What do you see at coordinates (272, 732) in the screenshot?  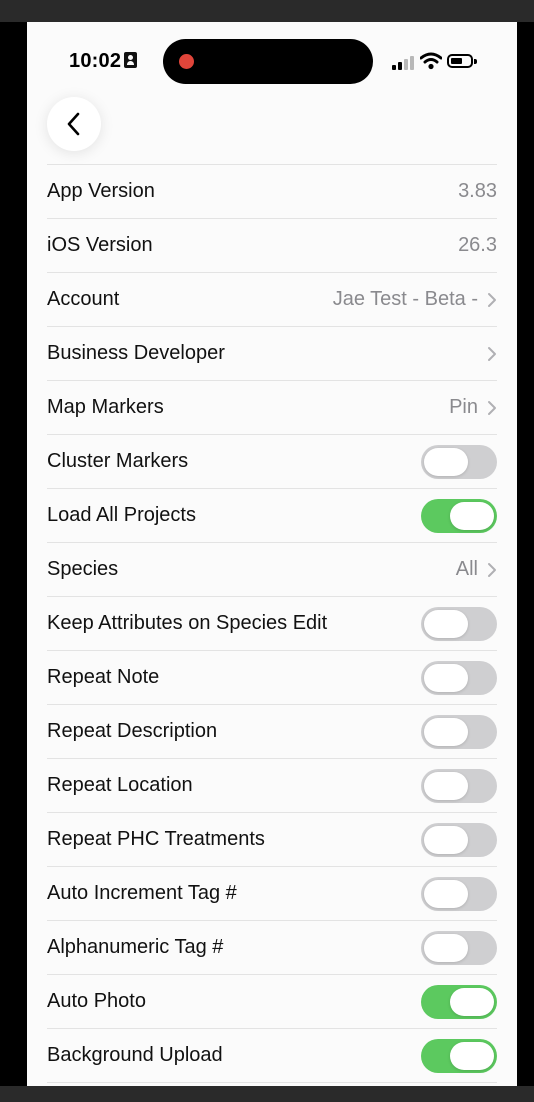 I see `settings-row: Repeat Description` at bounding box center [272, 732].